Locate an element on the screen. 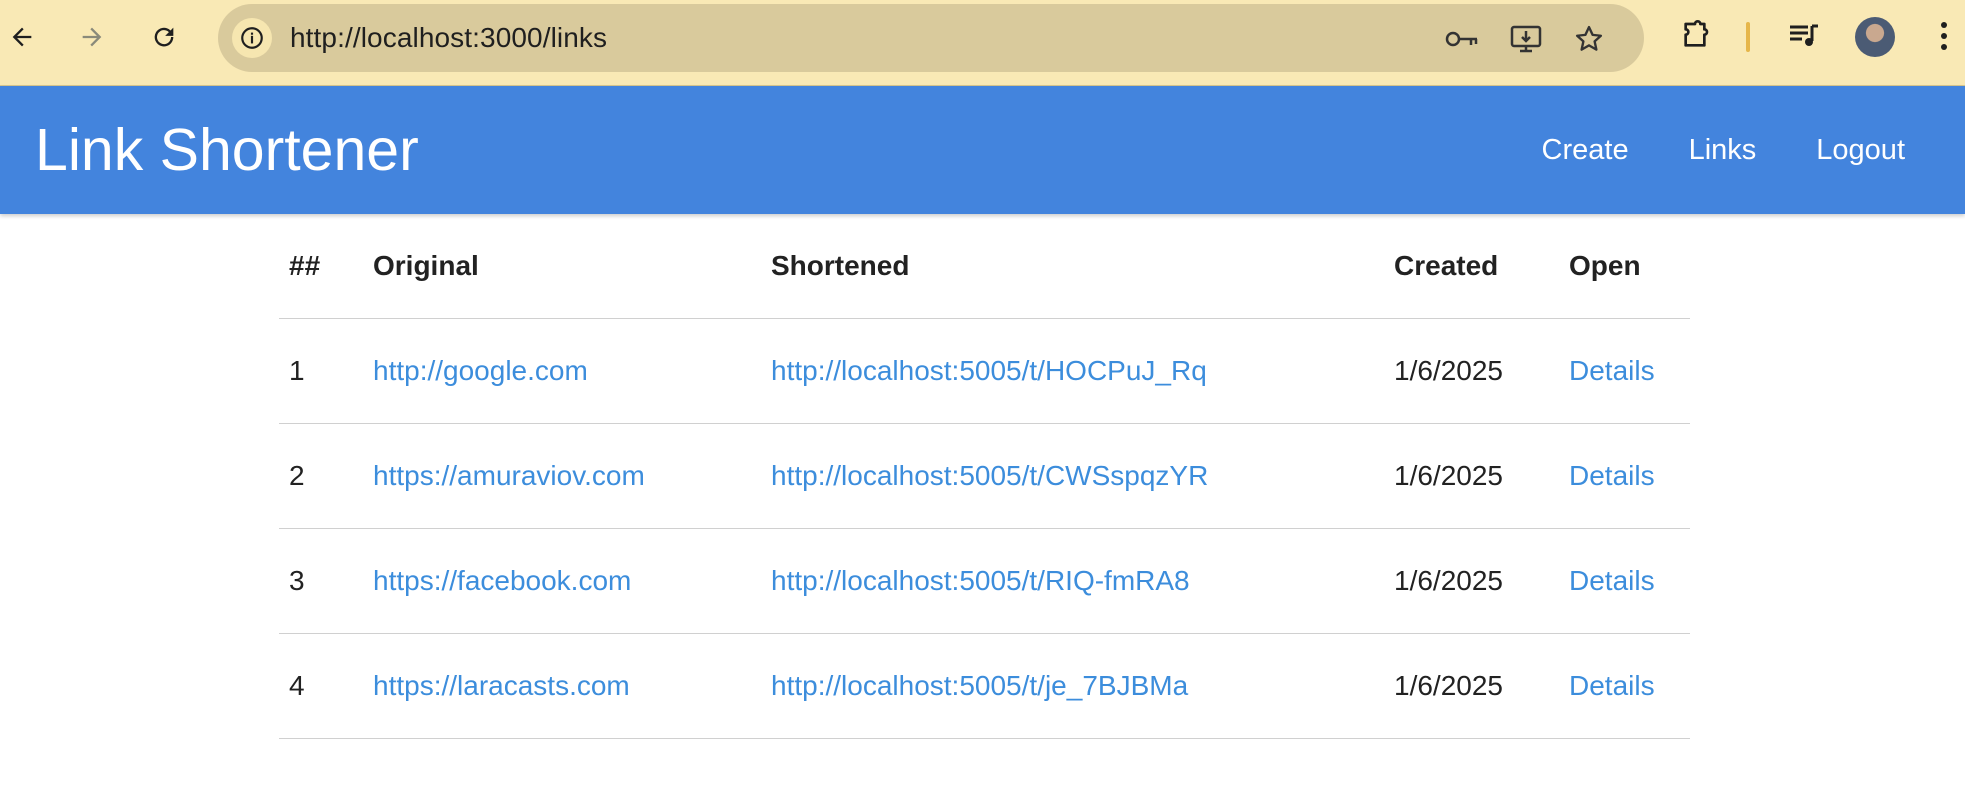 This screenshot has width=1965, height=791. column-header-shortened: Shortened is located at coordinates (1072, 266).